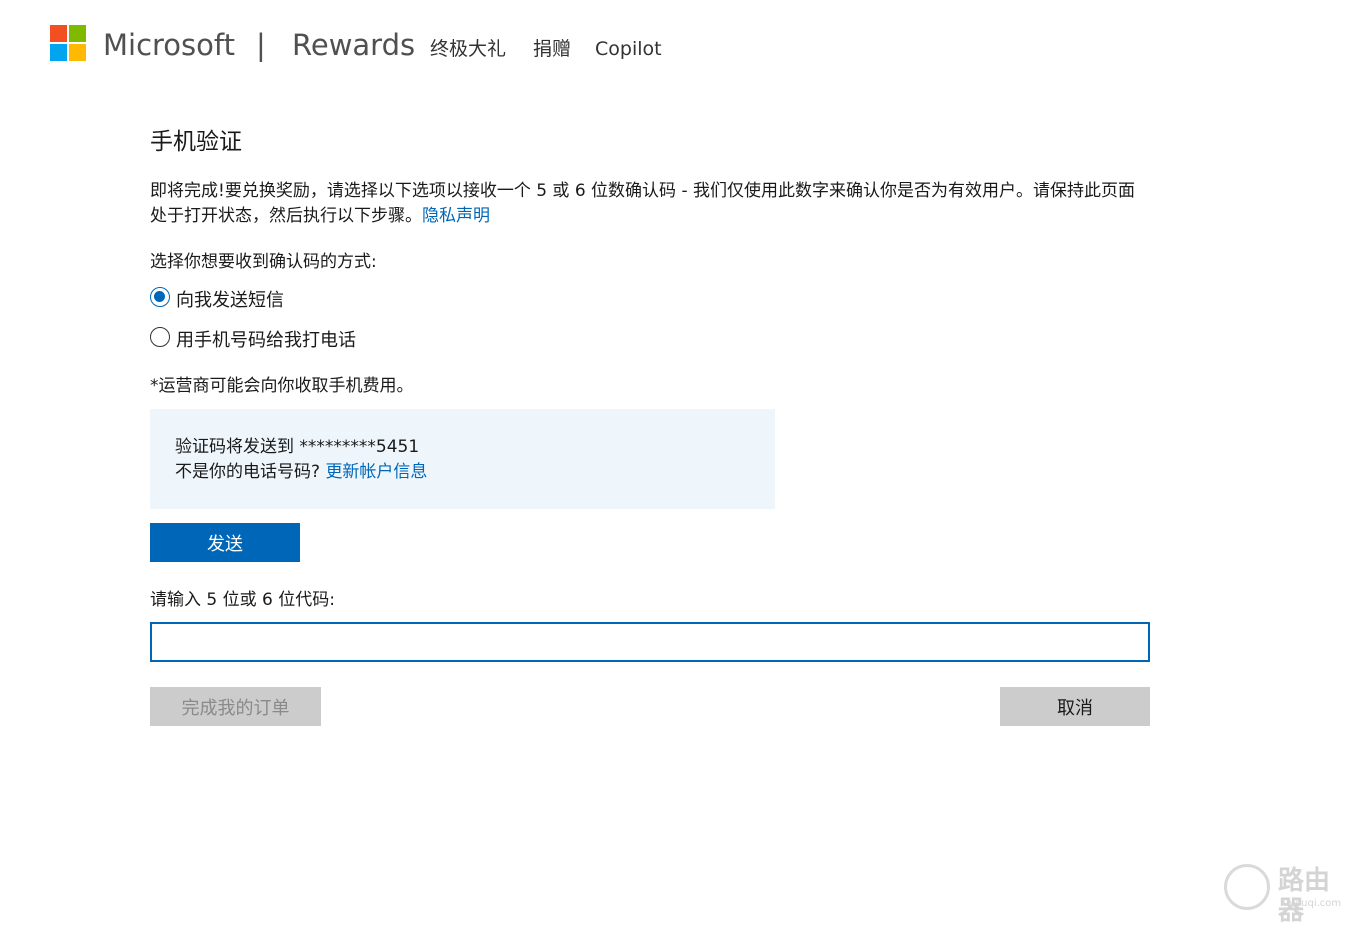 The image size is (1366, 931). I want to click on option-call: 用手机号码给我打电话, so click(253, 337).